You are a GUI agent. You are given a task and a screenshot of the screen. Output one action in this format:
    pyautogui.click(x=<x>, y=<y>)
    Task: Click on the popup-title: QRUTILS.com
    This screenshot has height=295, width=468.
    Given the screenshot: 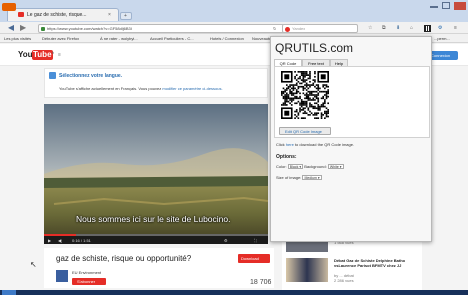 What is the action you would take?
    pyautogui.click(x=314, y=48)
    